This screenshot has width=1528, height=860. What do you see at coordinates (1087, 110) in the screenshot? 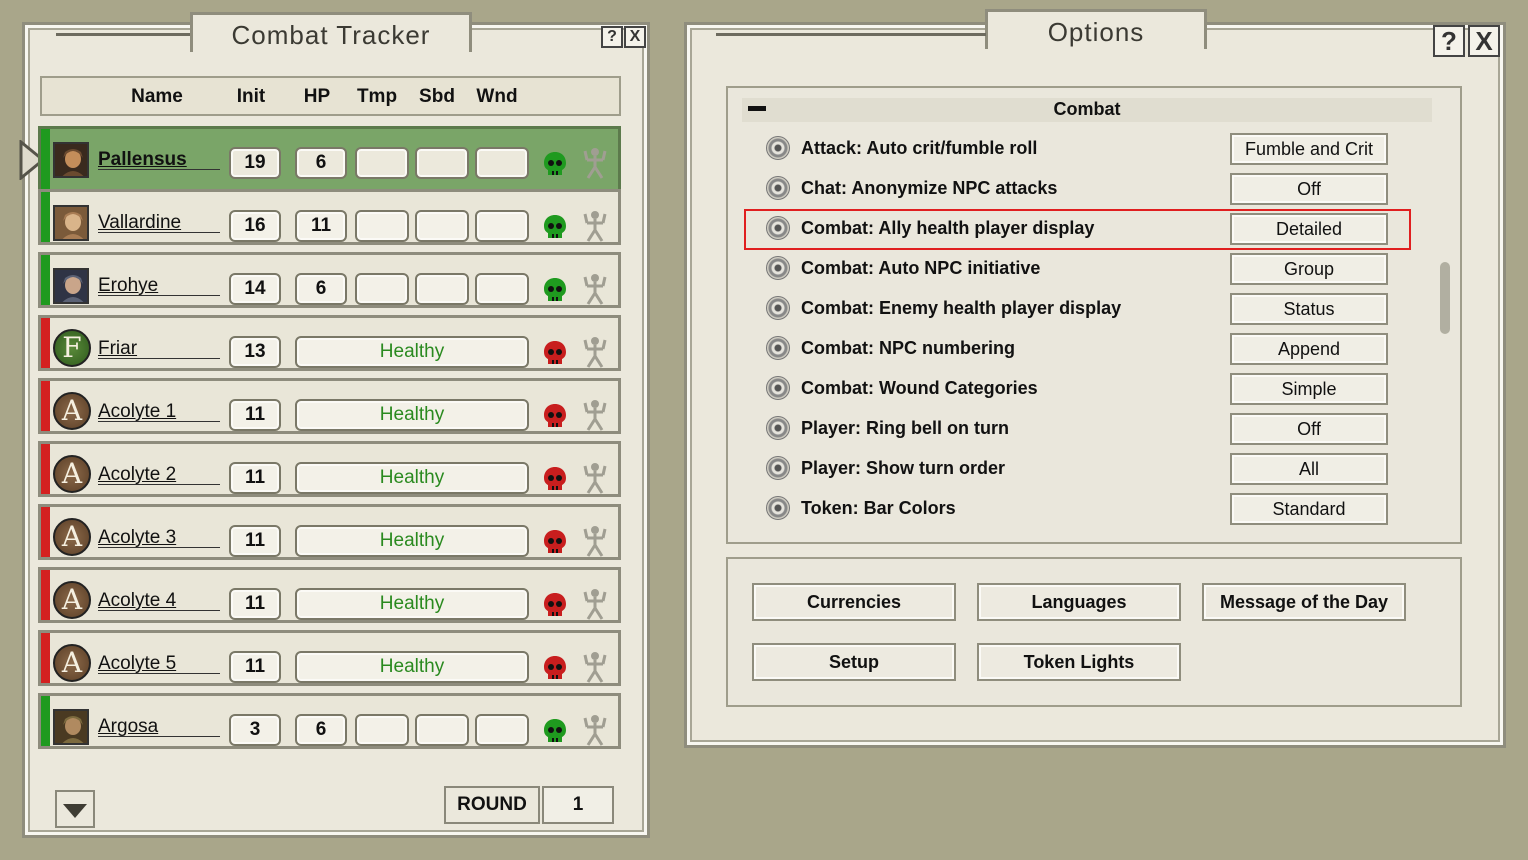
I see `options-group-header: Combat` at bounding box center [1087, 110].